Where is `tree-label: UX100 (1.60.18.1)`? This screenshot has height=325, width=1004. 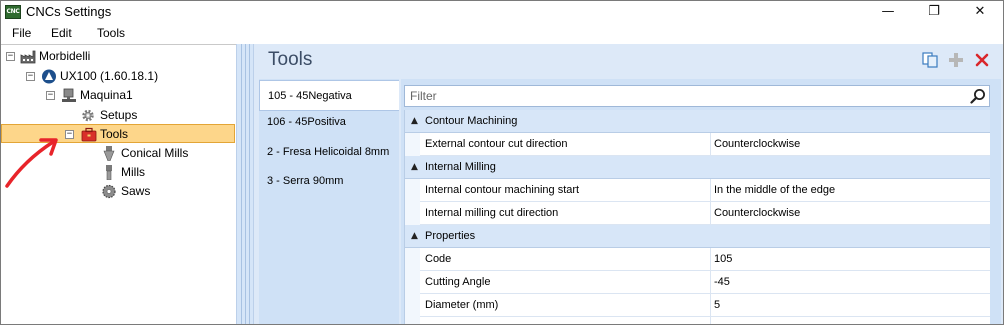 tree-label: UX100 (1.60.18.1) is located at coordinates (109, 76).